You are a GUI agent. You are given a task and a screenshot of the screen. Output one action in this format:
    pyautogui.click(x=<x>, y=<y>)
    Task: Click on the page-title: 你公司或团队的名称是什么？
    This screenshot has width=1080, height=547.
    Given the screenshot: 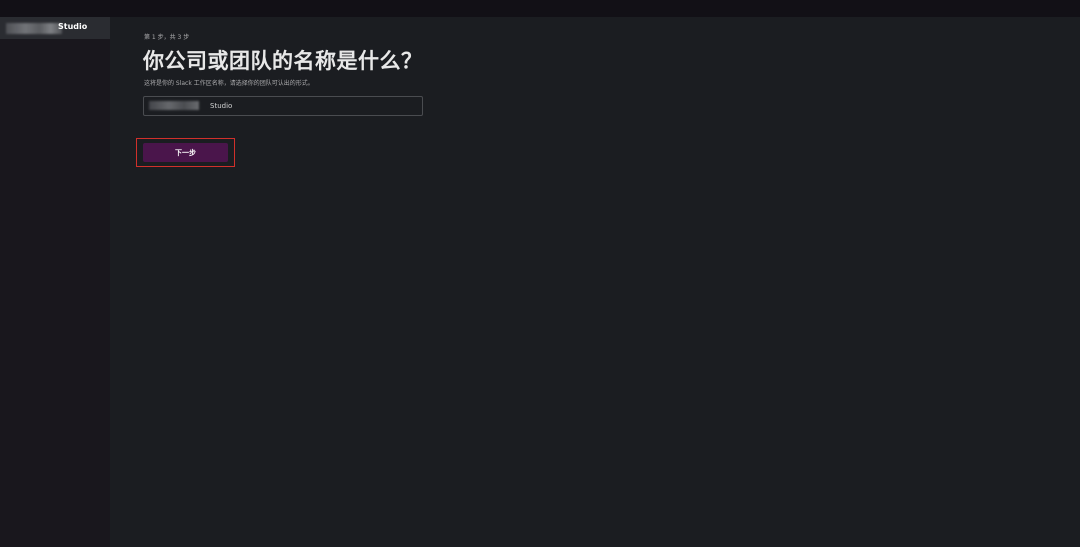 What is the action you would take?
    pyautogui.click(x=283, y=61)
    